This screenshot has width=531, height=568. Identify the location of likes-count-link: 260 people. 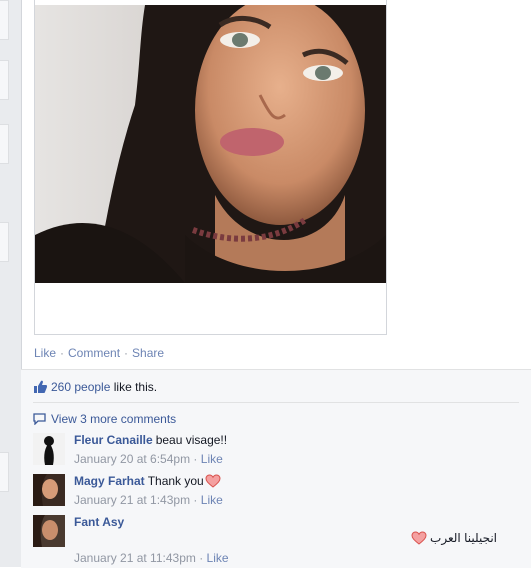
(80, 387).